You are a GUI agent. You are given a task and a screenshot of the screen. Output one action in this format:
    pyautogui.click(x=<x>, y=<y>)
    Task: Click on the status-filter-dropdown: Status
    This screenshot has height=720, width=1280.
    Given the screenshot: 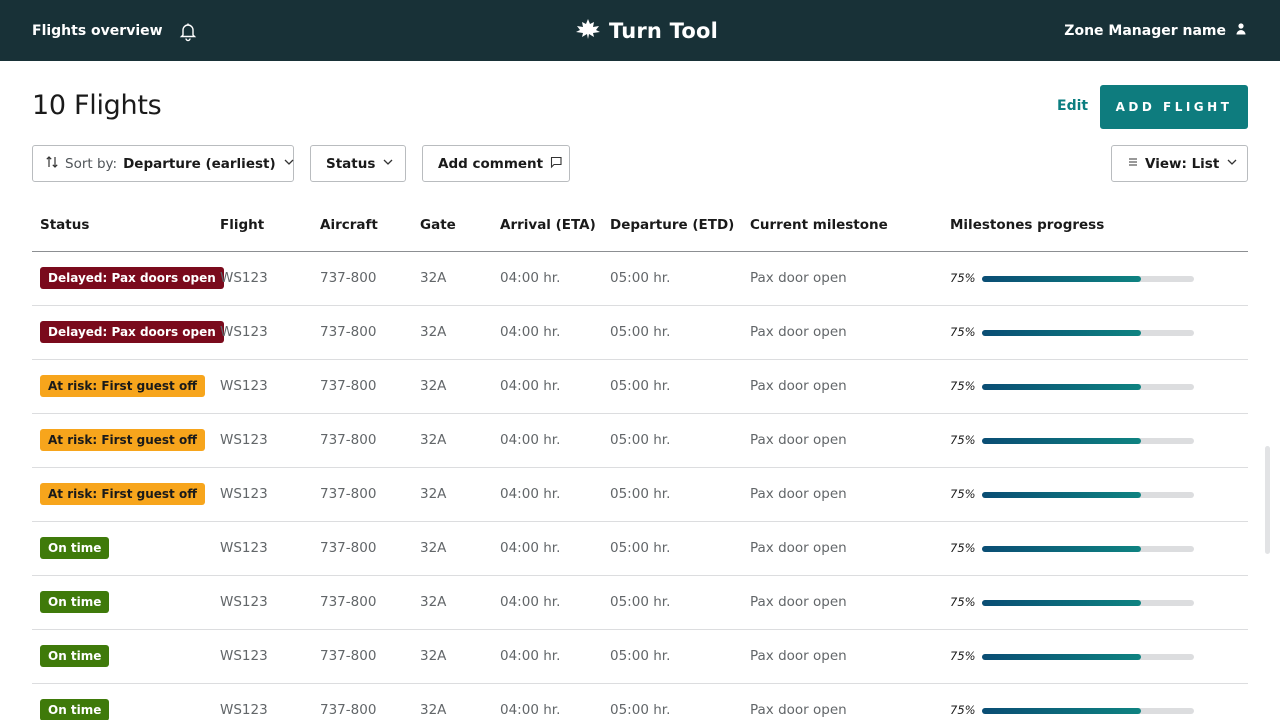 What is the action you would take?
    pyautogui.click(x=358, y=163)
    